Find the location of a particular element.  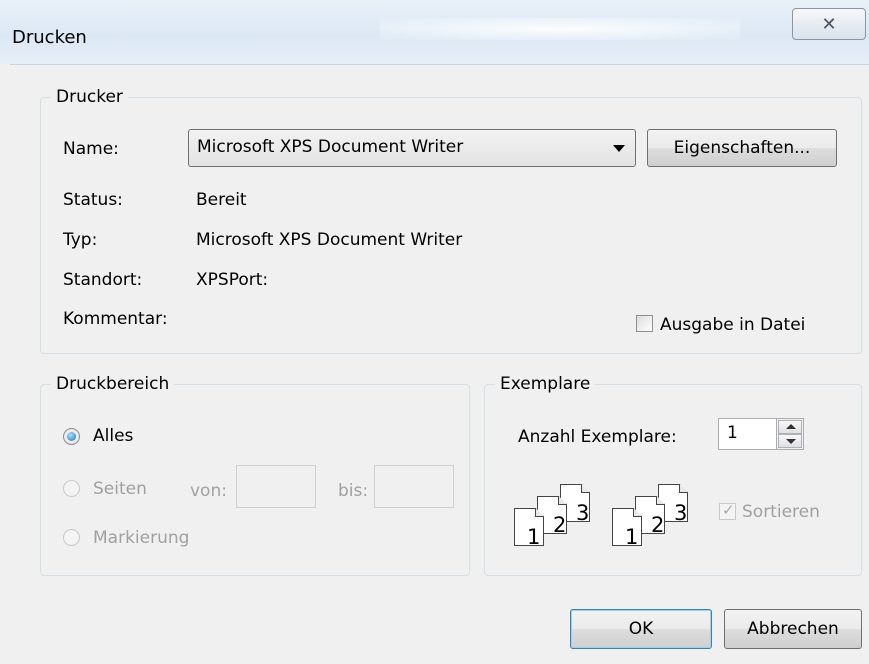

title-bar-glow is located at coordinates (560, 29).